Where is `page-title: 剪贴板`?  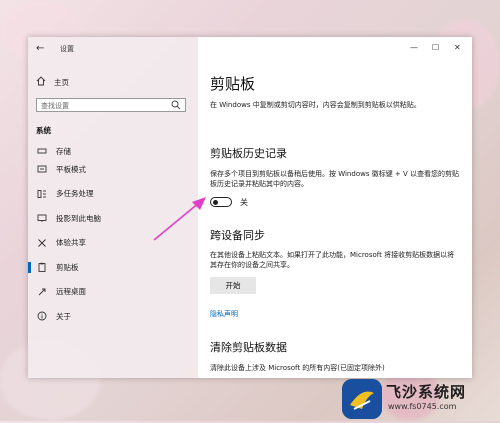
page-title: 剪贴板 is located at coordinates (233, 84).